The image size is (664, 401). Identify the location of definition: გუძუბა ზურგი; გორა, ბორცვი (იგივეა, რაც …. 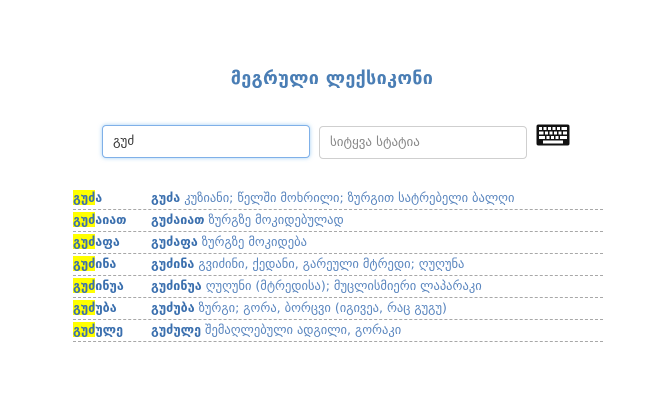
(299, 307).